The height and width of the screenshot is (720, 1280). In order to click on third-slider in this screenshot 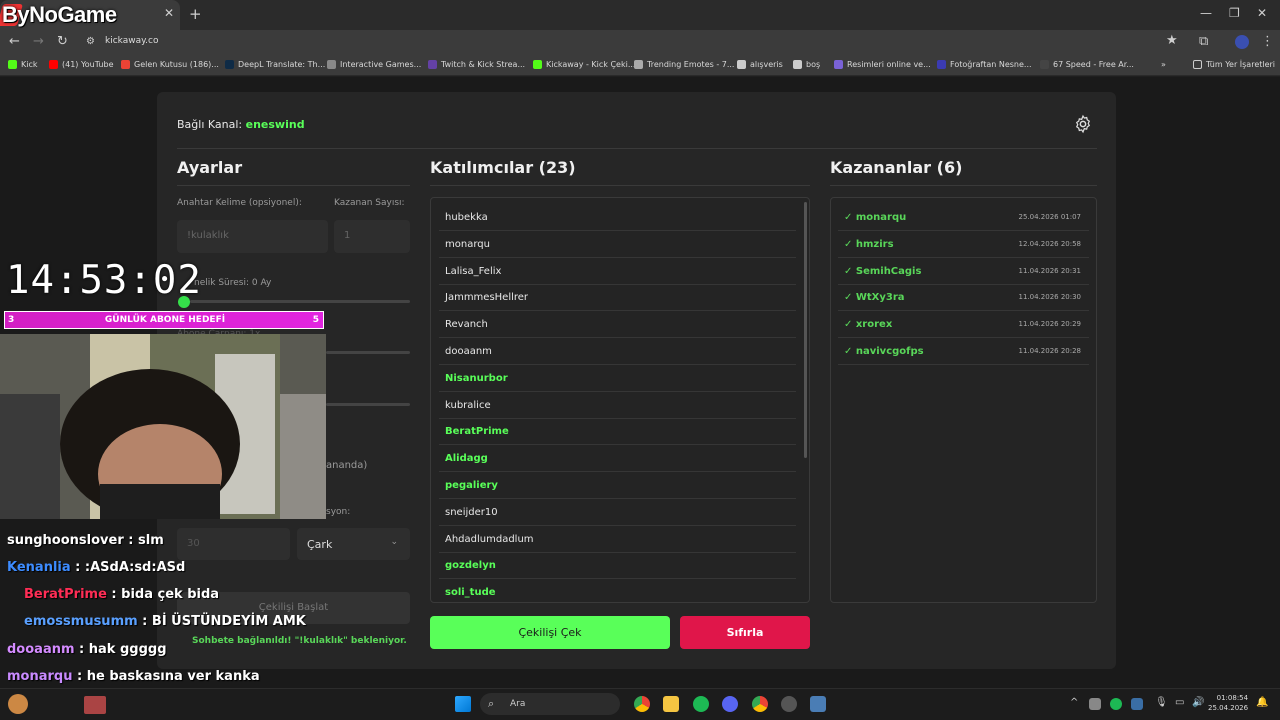, I will do `click(368, 404)`.